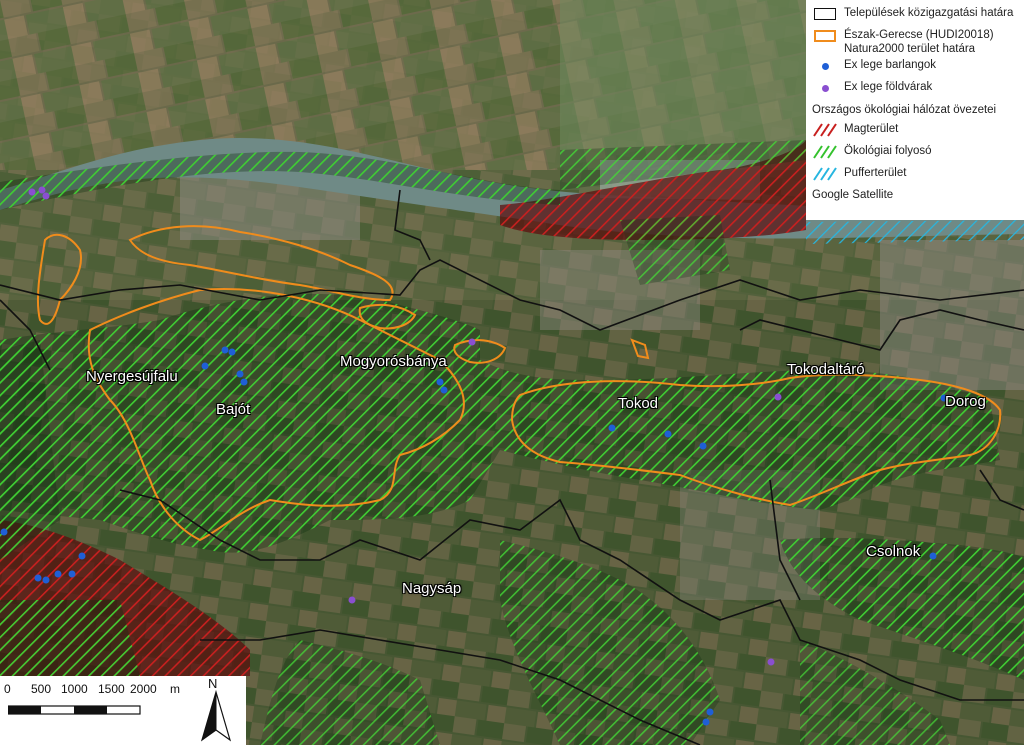 This screenshot has width=1024, height=745. I want to click on place-label-mogyorosbanya: Mogyorósbánya, so click(393, 361).